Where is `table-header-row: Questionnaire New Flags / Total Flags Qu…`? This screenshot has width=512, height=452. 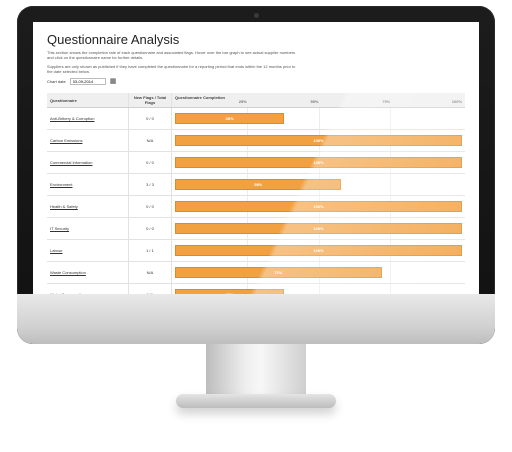 table-header-row: Questionnaire New Flags / Total Flags Qu… is located at coordinates (256, 100).